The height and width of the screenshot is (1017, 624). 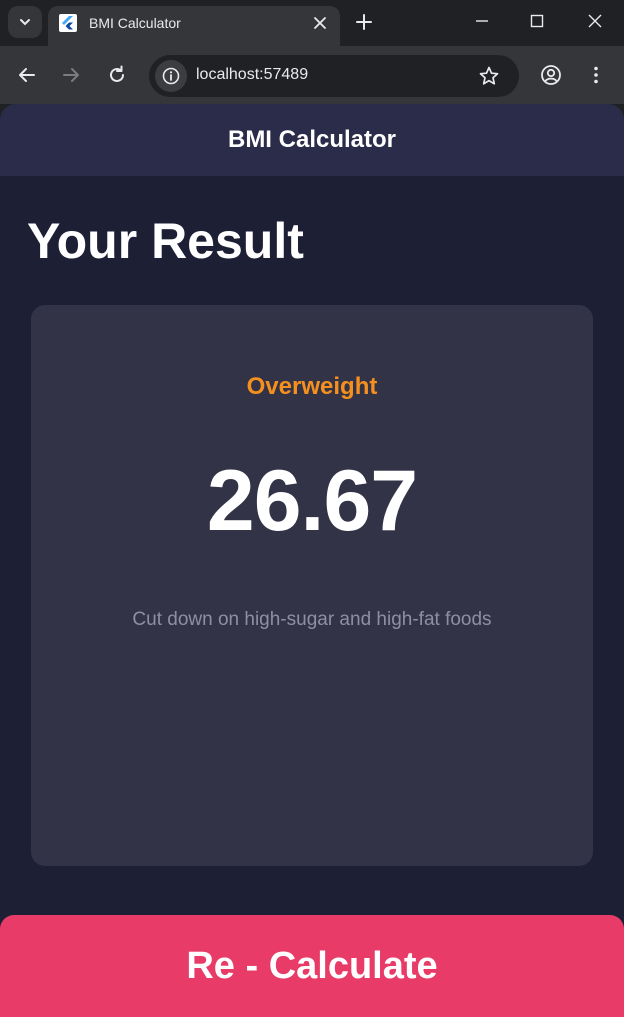 I want to click on recalculate-label: Re - Calculate, so click(x=312, y=965).